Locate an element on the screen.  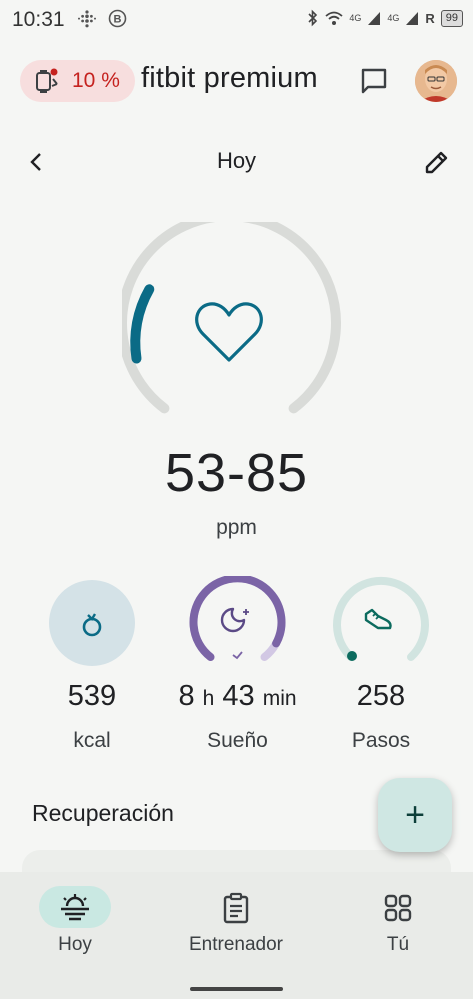
roaming-indicator: R is located at coordinates (430, 18).